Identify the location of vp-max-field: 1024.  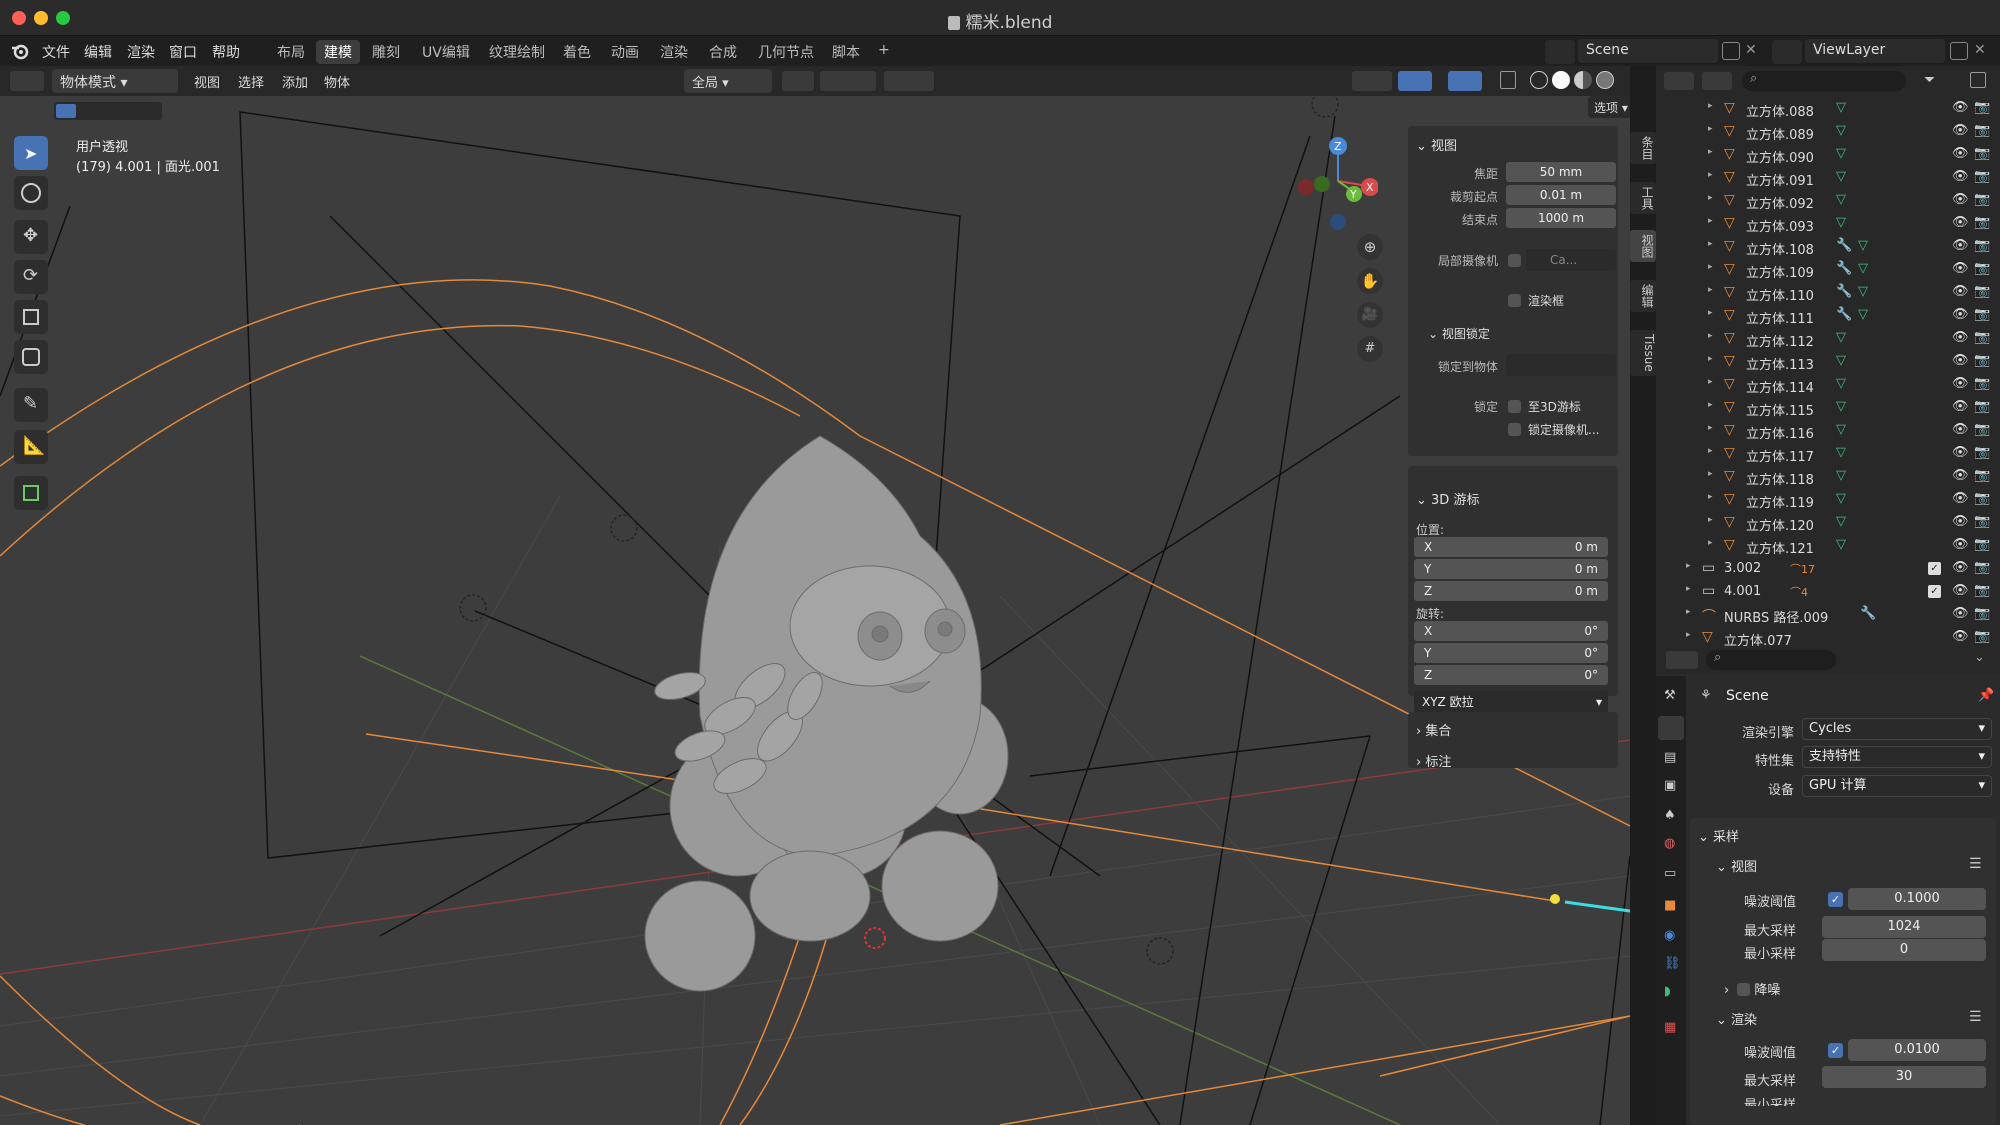
(1904, 927).